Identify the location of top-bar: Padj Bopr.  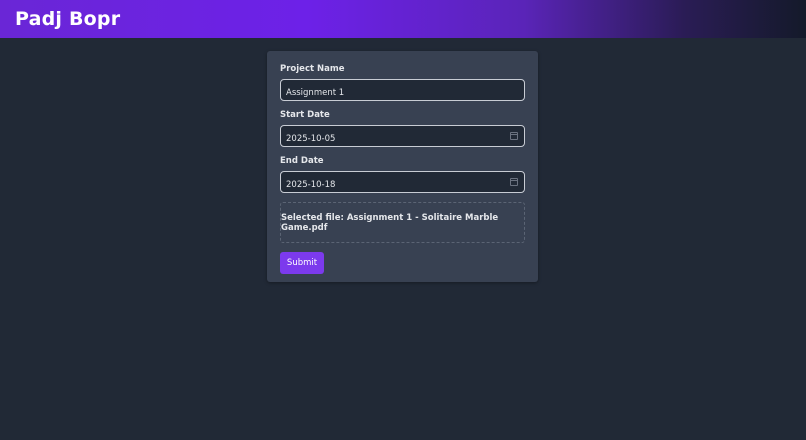
(403, 19).